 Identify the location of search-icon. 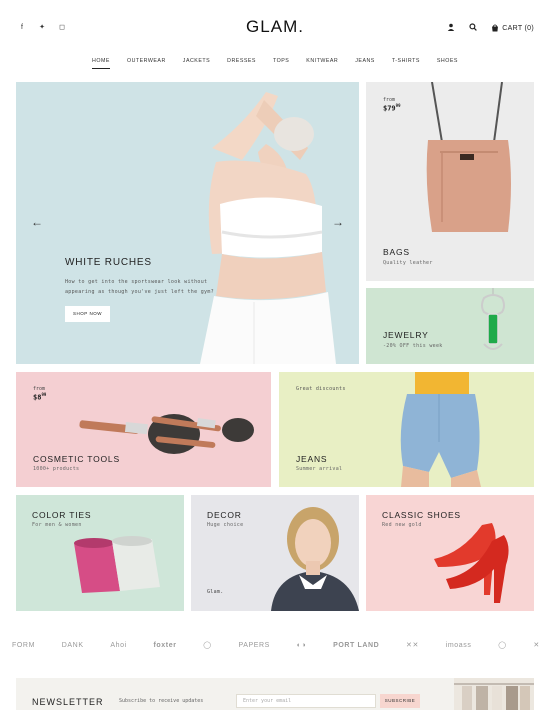
(473, 28).